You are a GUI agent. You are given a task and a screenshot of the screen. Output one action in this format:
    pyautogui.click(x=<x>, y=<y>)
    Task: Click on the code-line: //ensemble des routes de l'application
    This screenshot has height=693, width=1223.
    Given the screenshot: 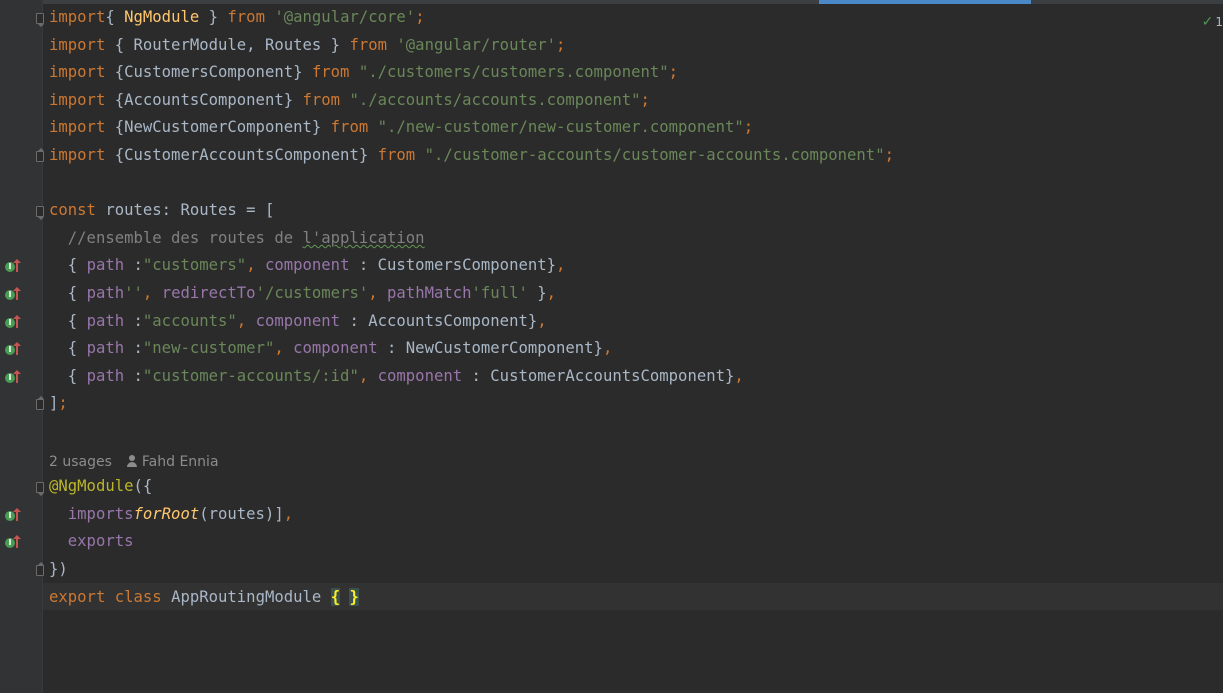 What is the action you would take?
    pyautogui.click(x=237, y=238)
    